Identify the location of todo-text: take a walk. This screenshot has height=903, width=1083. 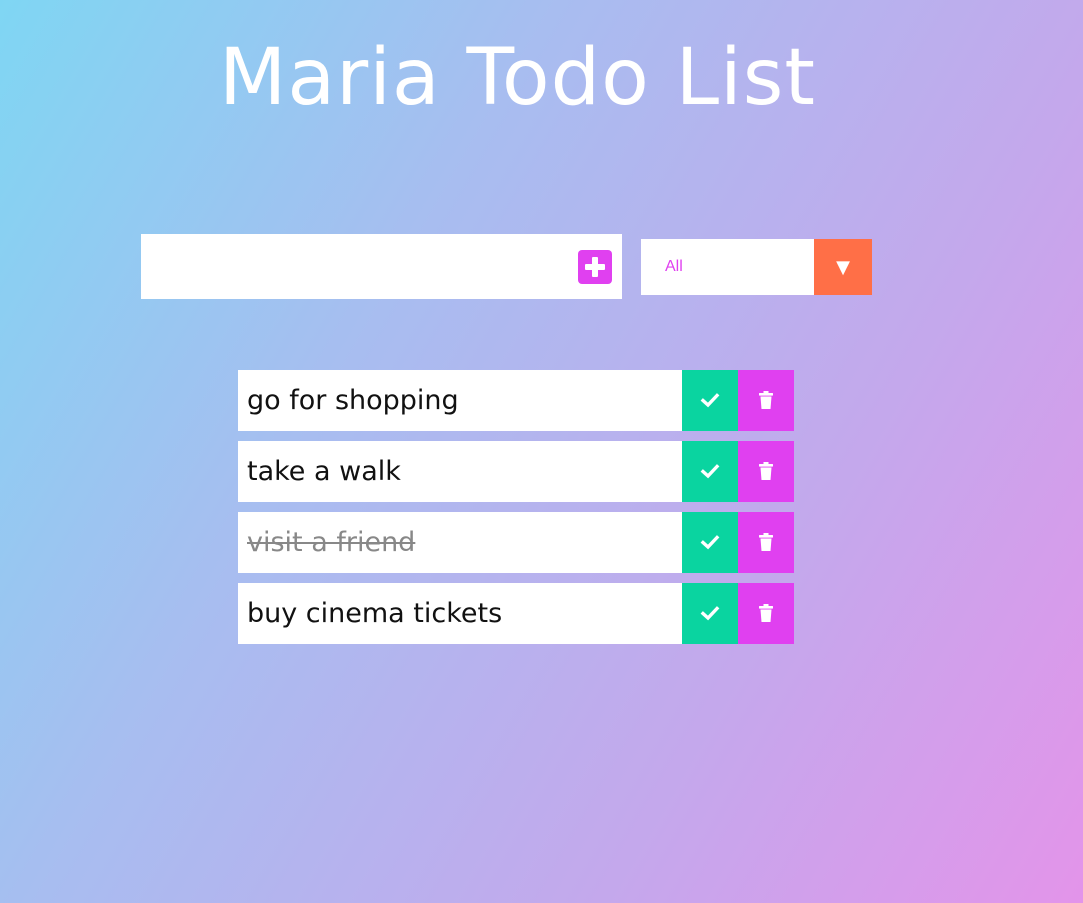
(324, 471).